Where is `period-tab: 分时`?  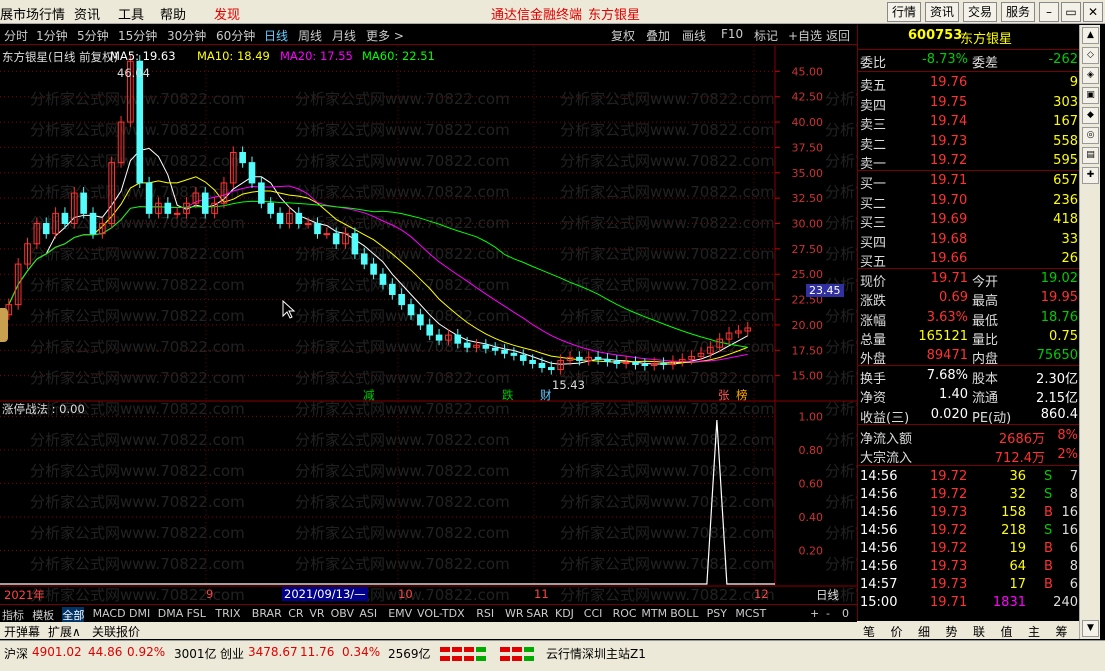
period-tab: 分时 is located at coordinates (16, 35).